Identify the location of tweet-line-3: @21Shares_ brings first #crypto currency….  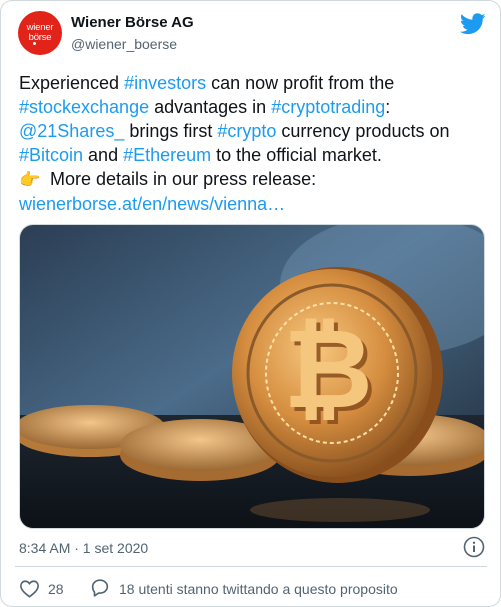
(254, 131).